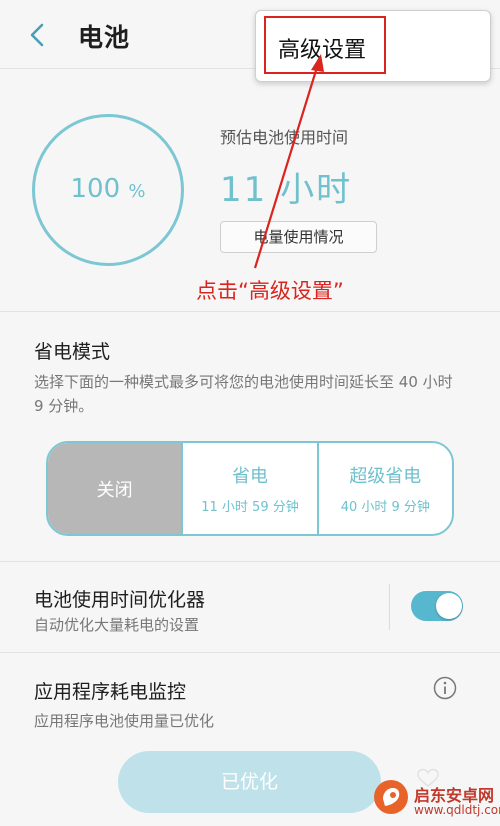  I want to click on back-arrow-icon, so click(38, 35).